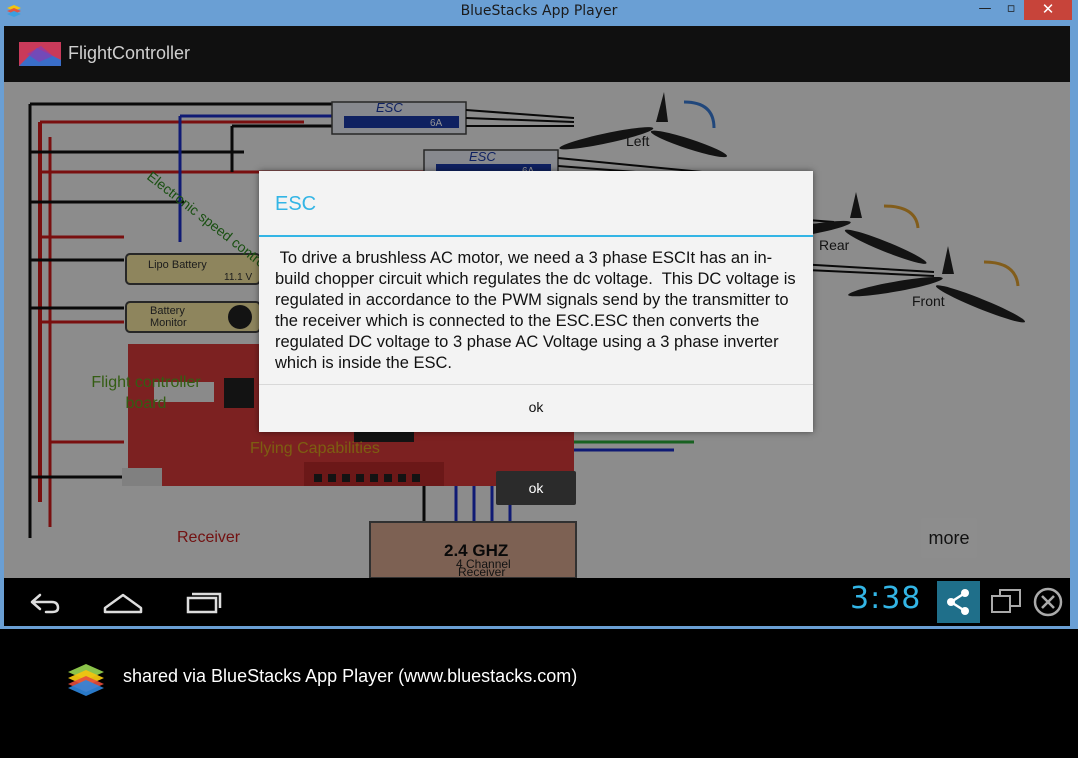 This screenshot has width=1078, height=758. What do you see at coordinates (1048, 602) in the screenshot?
I see `close-app-icon` at bounding box center [1048, 602].